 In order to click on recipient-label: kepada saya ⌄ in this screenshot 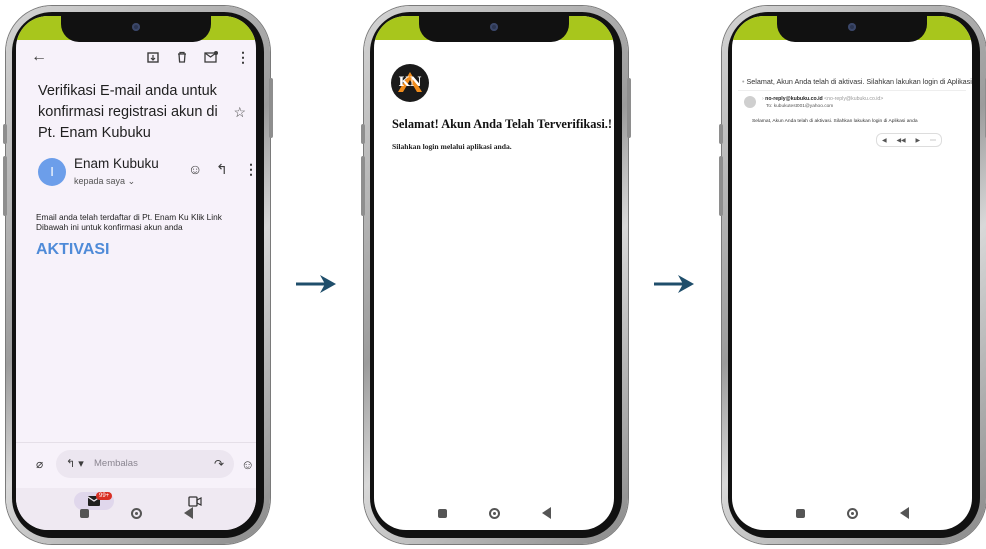, I will do `click(104, 181)`.